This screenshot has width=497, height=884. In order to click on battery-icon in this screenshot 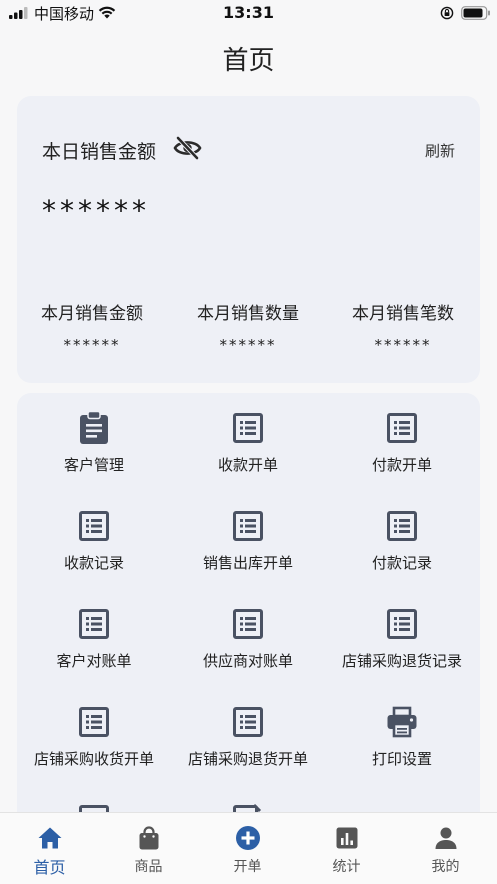, I will do `click(475, 13)`.